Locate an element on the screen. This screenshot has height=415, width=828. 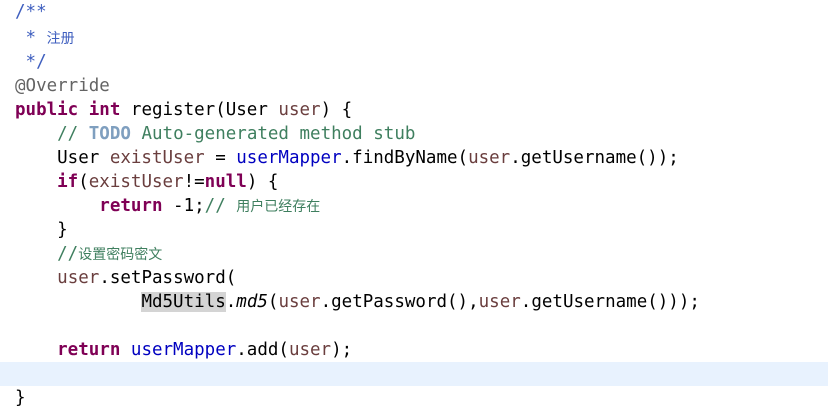
call-end: ); is located at coordinates (342, 350).